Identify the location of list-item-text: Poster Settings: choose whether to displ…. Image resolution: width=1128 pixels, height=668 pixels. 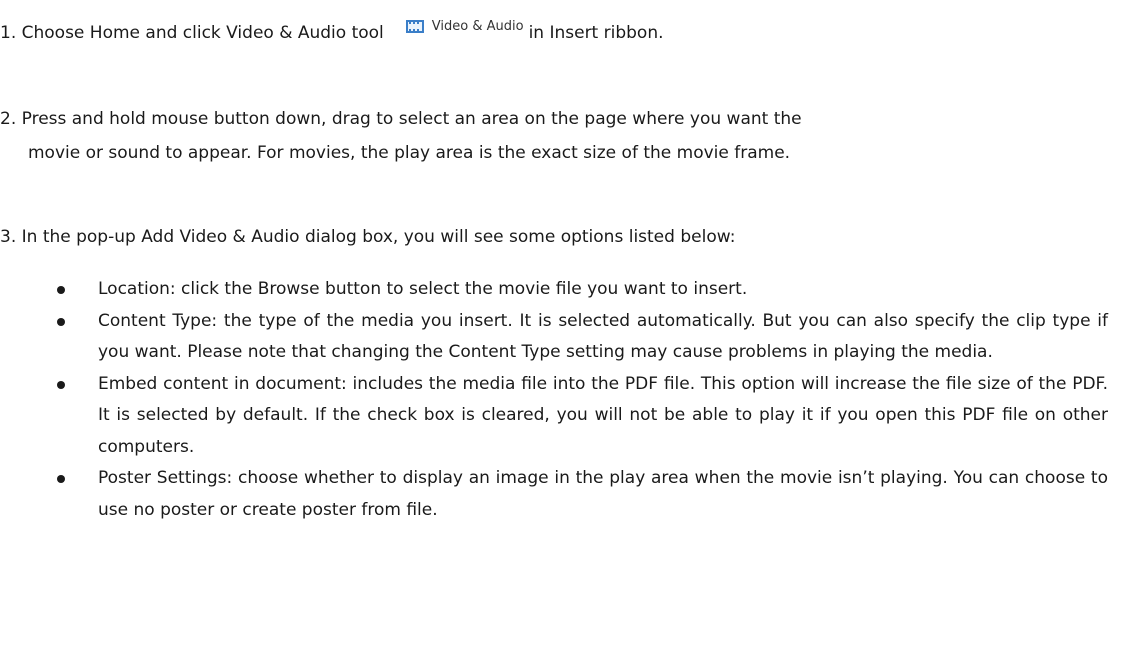
(603, 494).